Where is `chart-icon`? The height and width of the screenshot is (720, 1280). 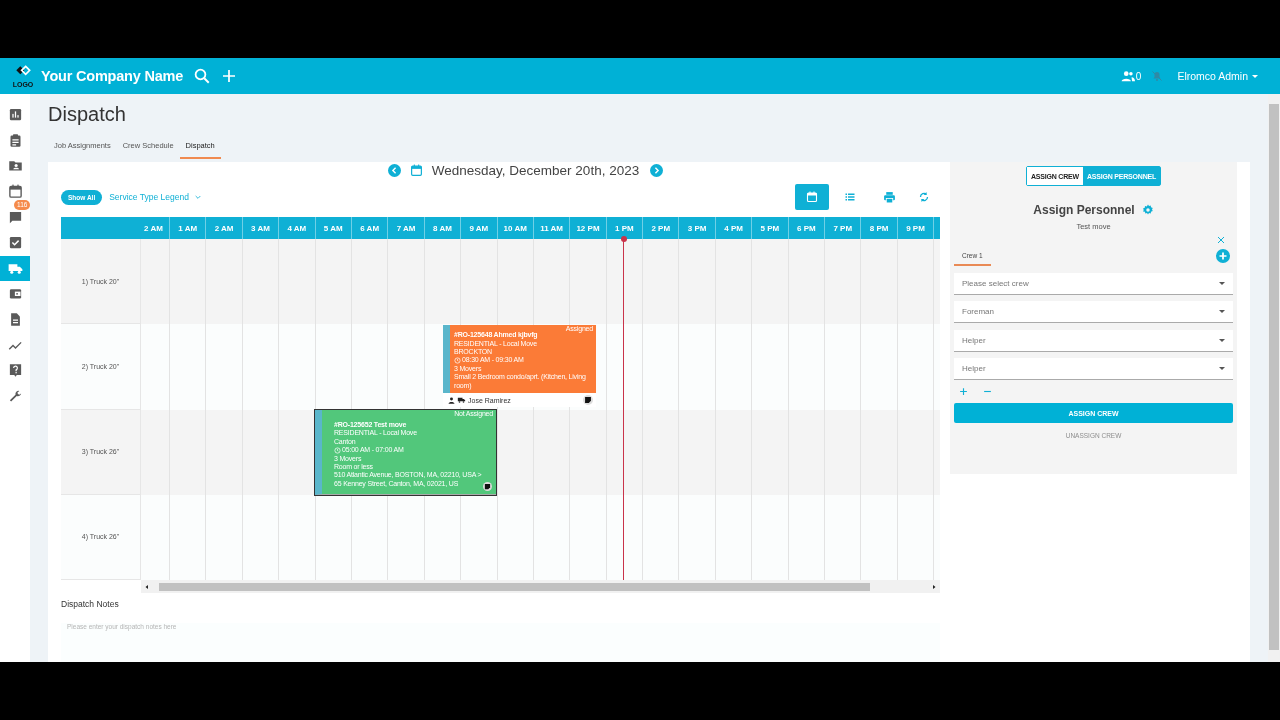 chart-icon is located at coordinates (15, 115).